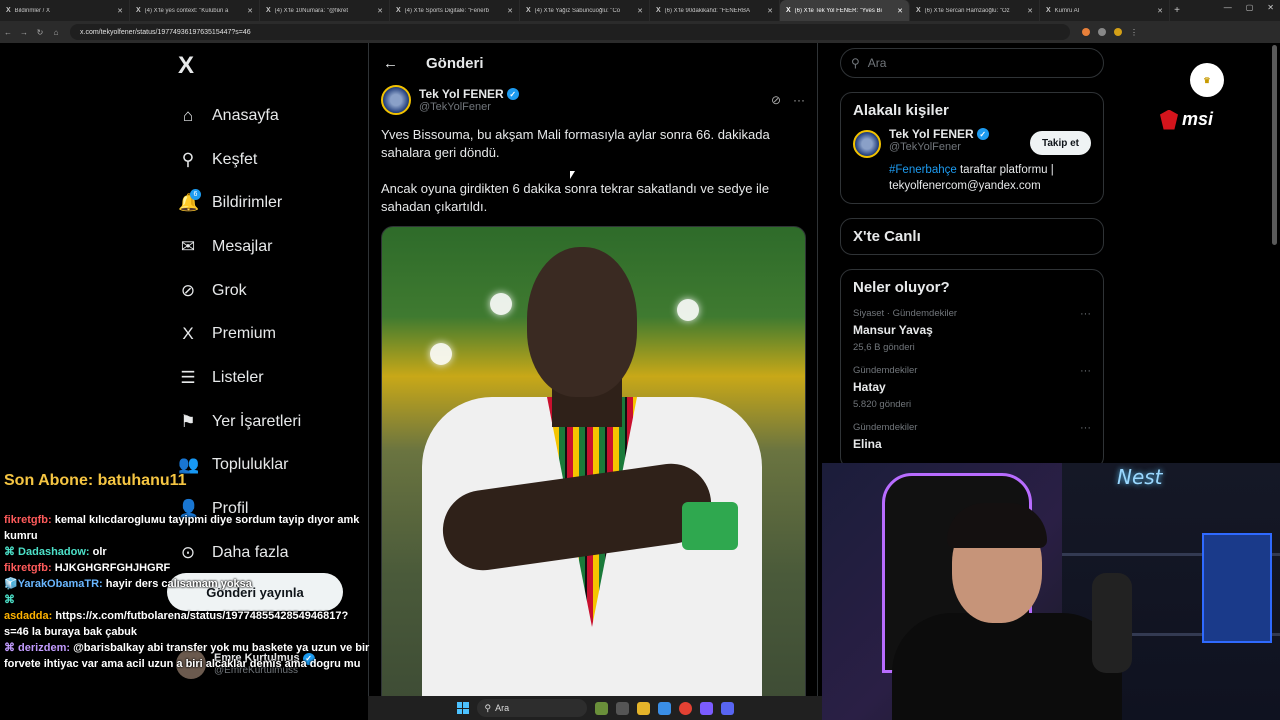  I want to click on related-name: Tek Yol FENER, so click(931, 134).